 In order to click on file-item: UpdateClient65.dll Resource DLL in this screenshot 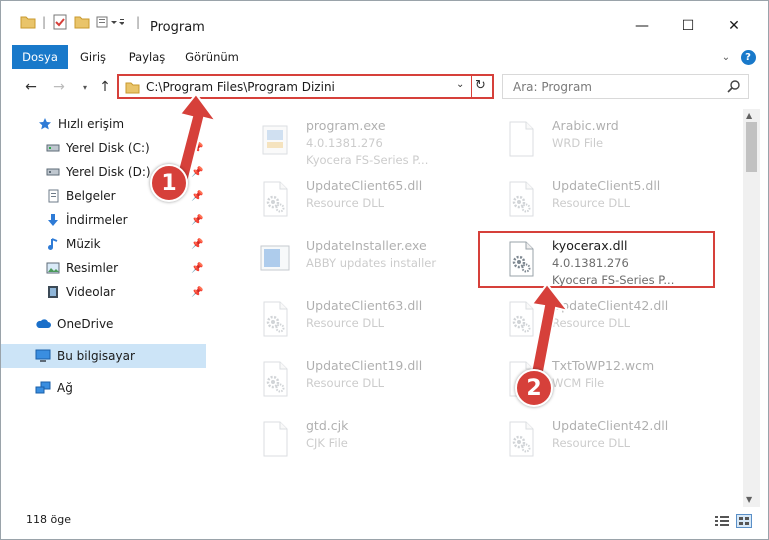, I will do `click(352, 199)`.